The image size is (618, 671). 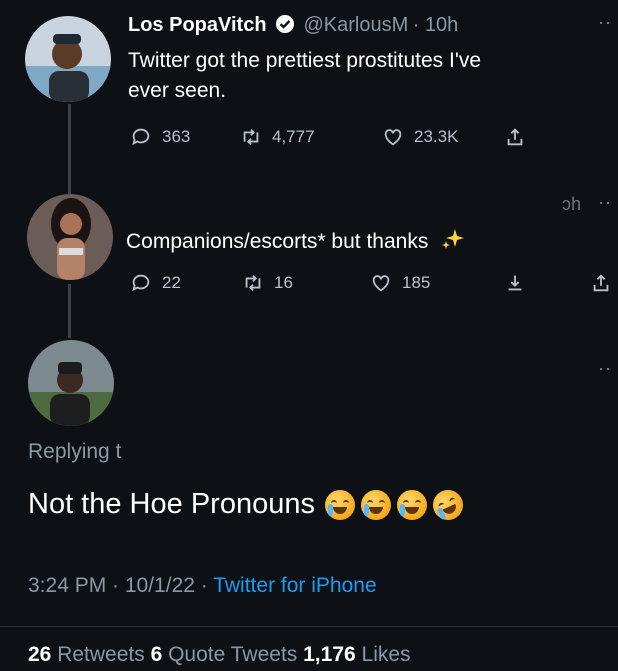 I want to click on tweet1-actions: 363 4,777 23.3K, so click(x=328, y=137).